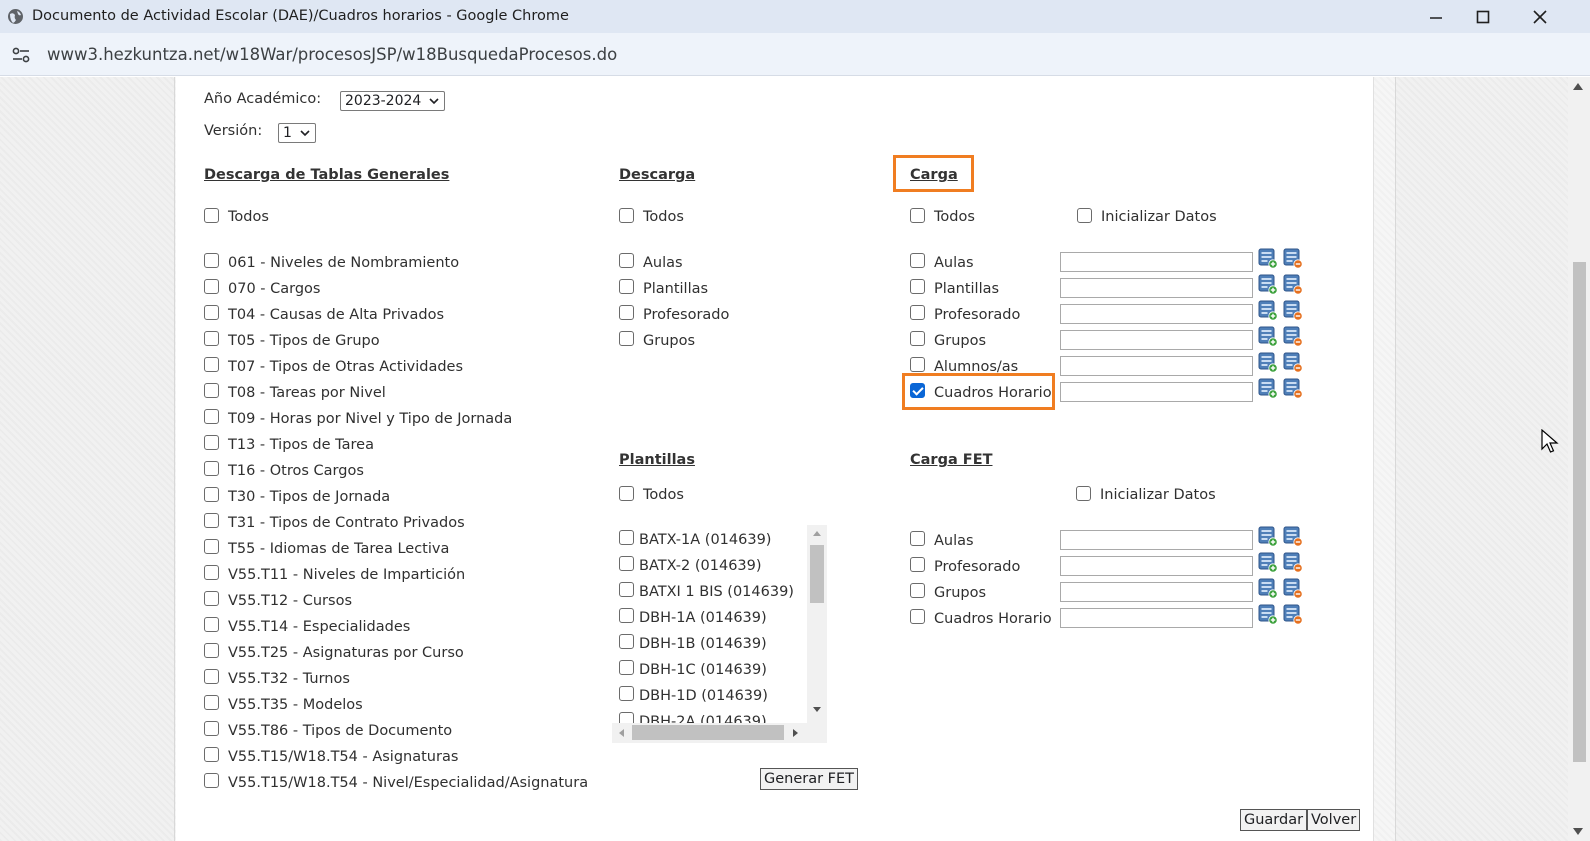  Describe the element at coordinates (708, 732) in the screenshot. I see `listbox-hscroll-thumb` at that location.